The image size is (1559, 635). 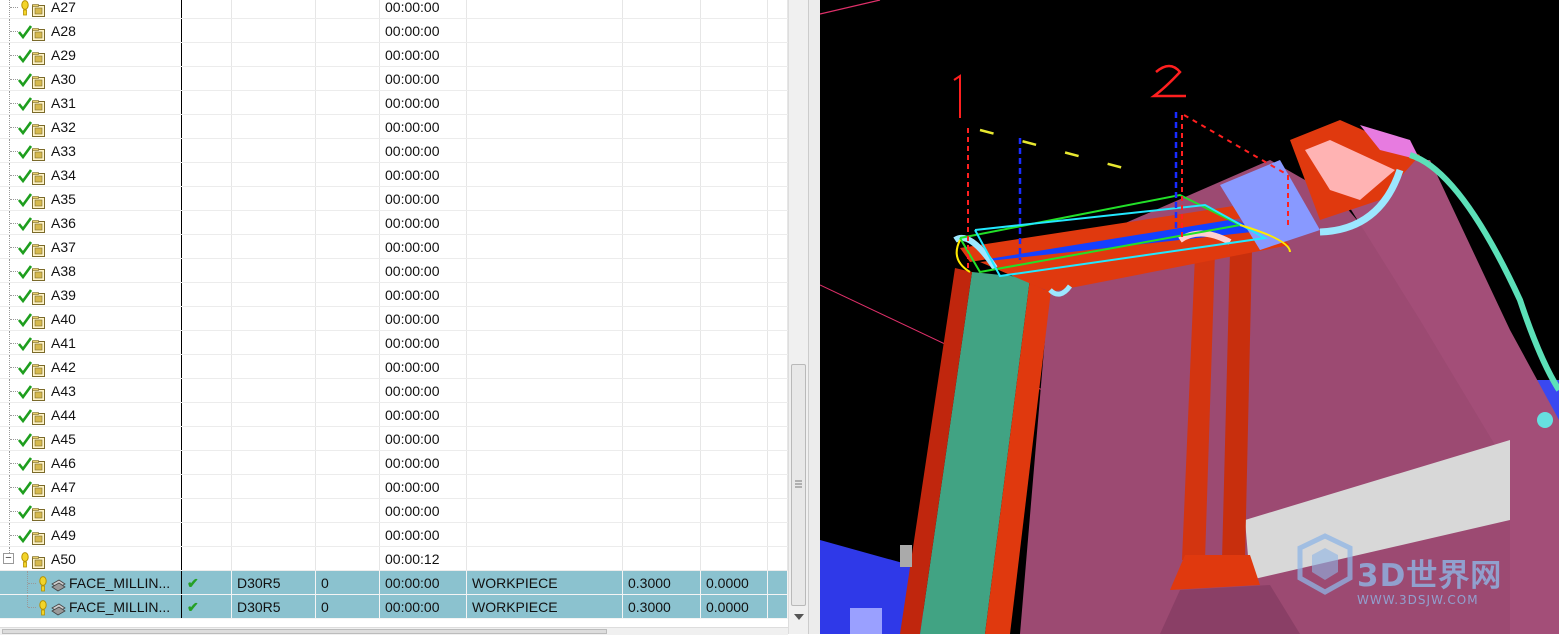 What do you see at coordinates (63, 223) in the screenshot?
I see `operation-name: A36` at bounding box center [63, 223].